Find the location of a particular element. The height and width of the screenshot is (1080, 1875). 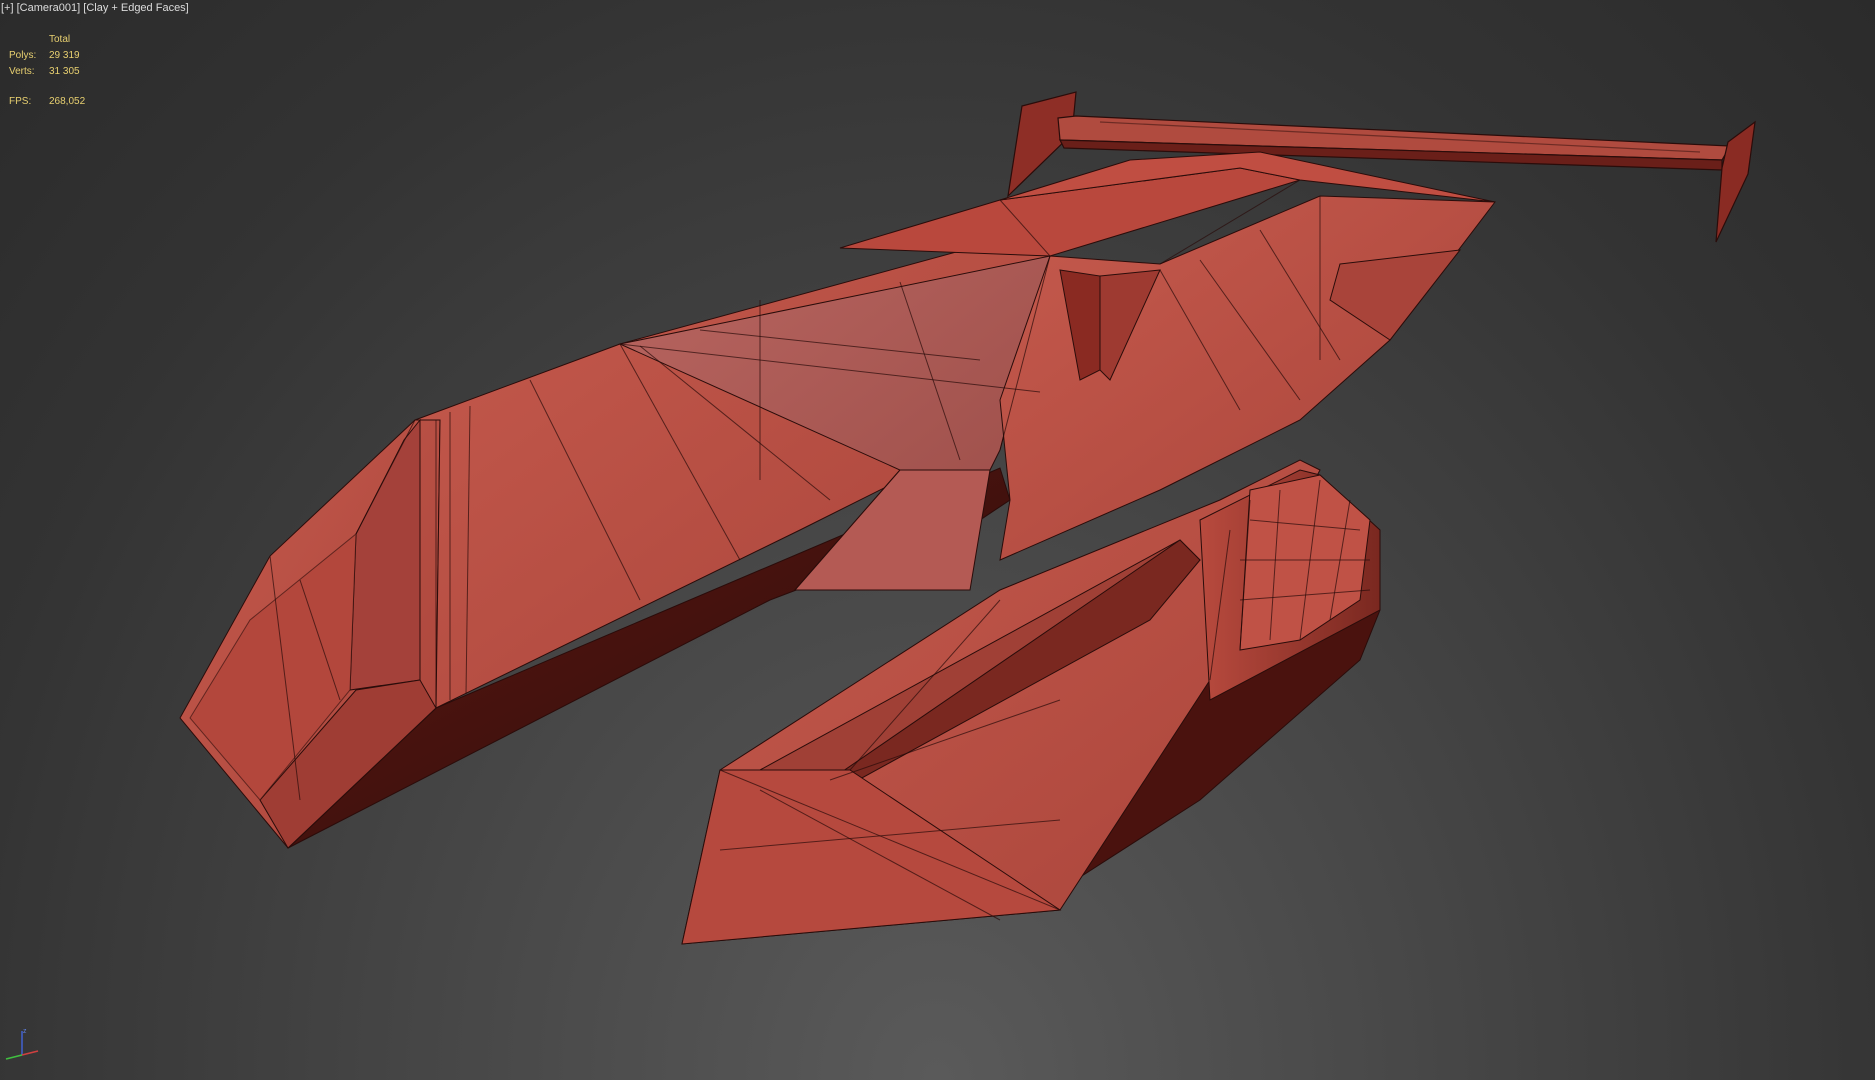

stats-header: Total is located at coordinates (60, 39).